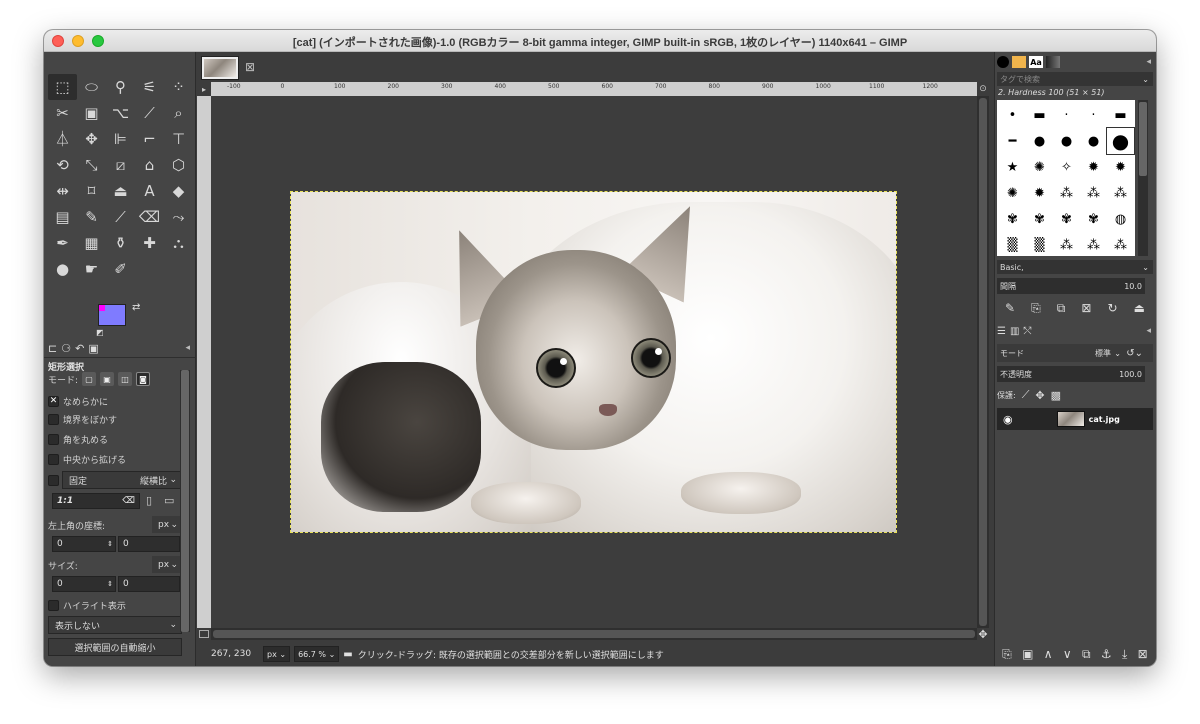 The height and width of the screenshot is (724, 1200). Describe the element at coordinates (79, 348) in the screenshot. I see `undo-history-tab-icon: ↶` at that location.